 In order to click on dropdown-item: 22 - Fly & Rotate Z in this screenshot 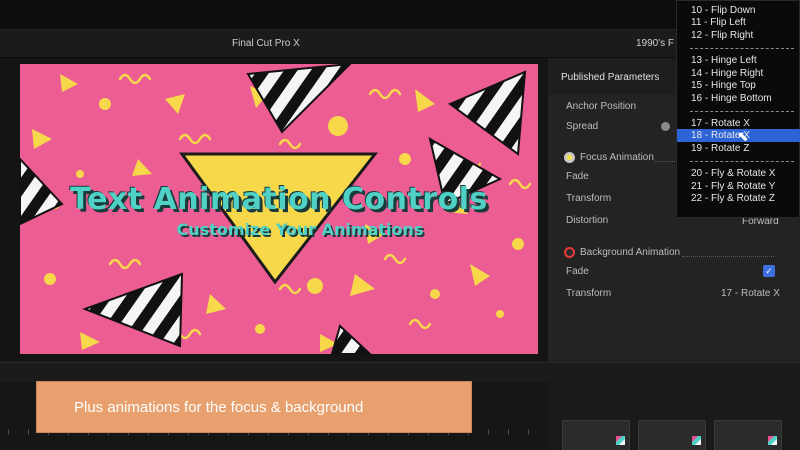, I will do `click(733, 198)`.